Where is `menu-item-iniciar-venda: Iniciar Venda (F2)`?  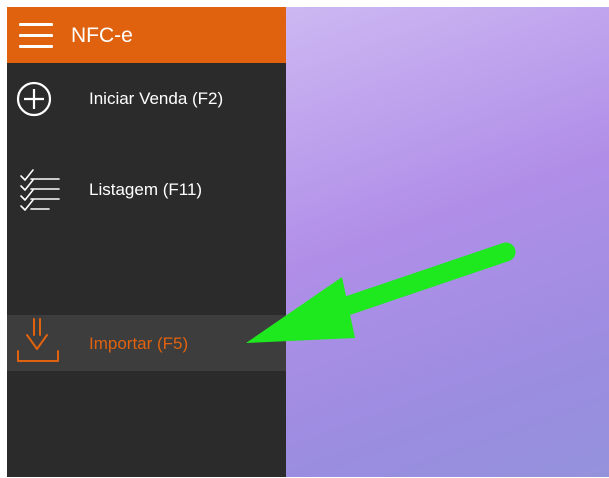 menu-item-iniciar-venda: Iniciar Venda (F2) is located at coordinates (146, 99).